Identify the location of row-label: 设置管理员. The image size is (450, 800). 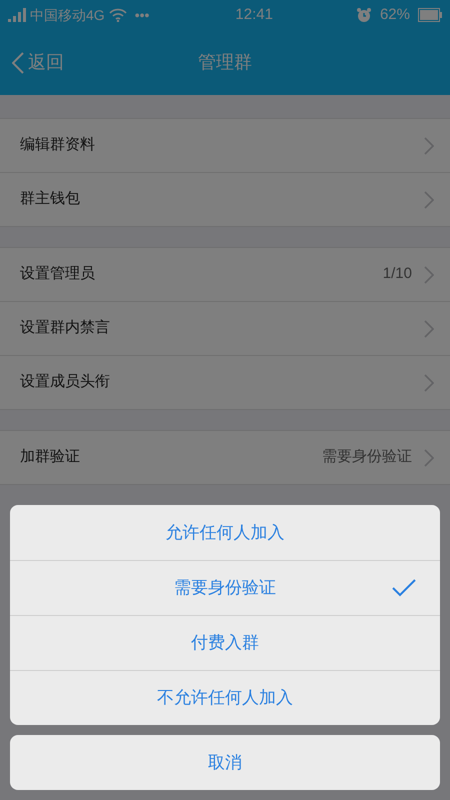
(58, 274).